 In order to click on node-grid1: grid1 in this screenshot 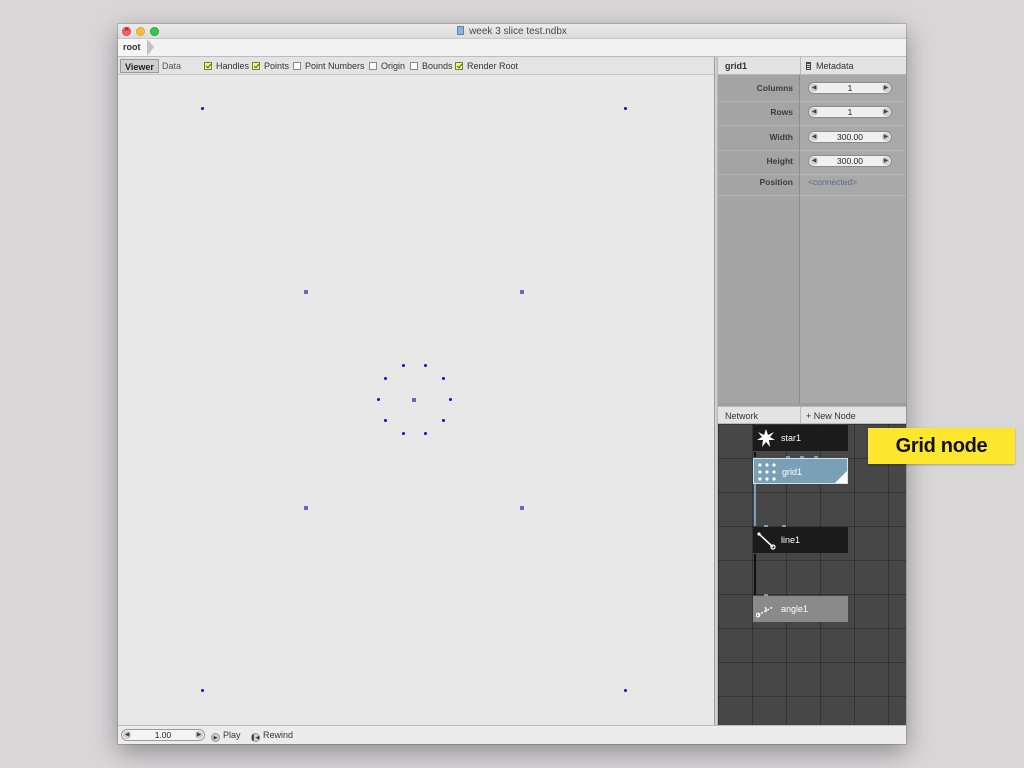, I will do `click(800, 471)`.